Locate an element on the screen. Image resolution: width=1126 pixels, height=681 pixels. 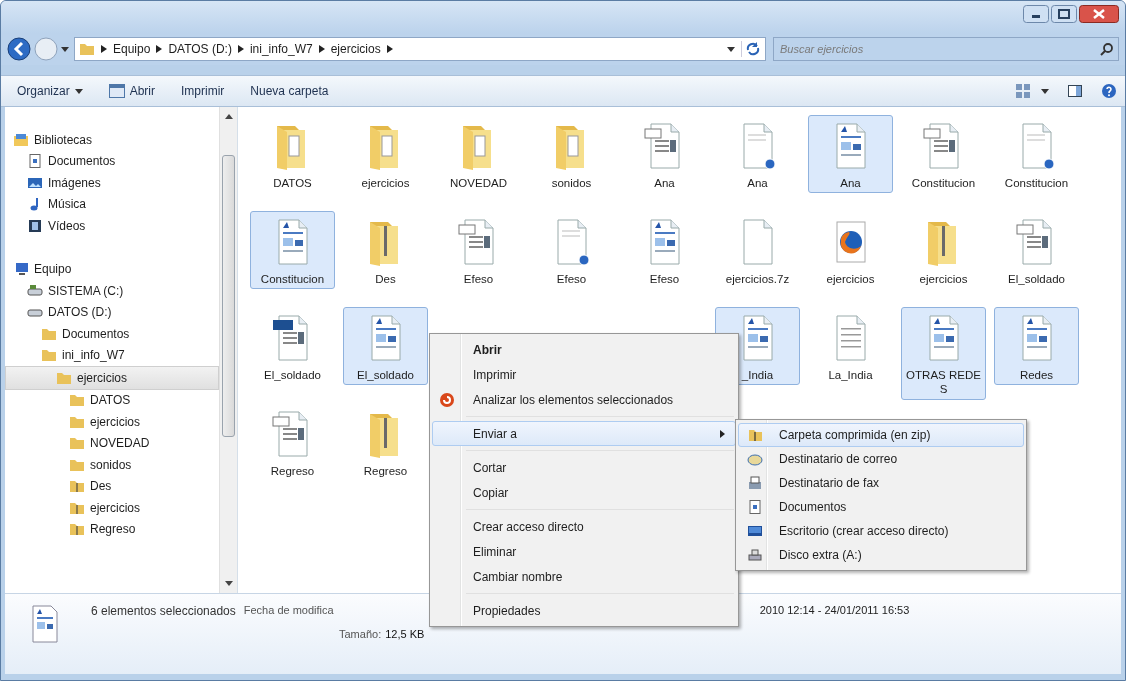
caret-icon is located at coordinates (1045, 91).